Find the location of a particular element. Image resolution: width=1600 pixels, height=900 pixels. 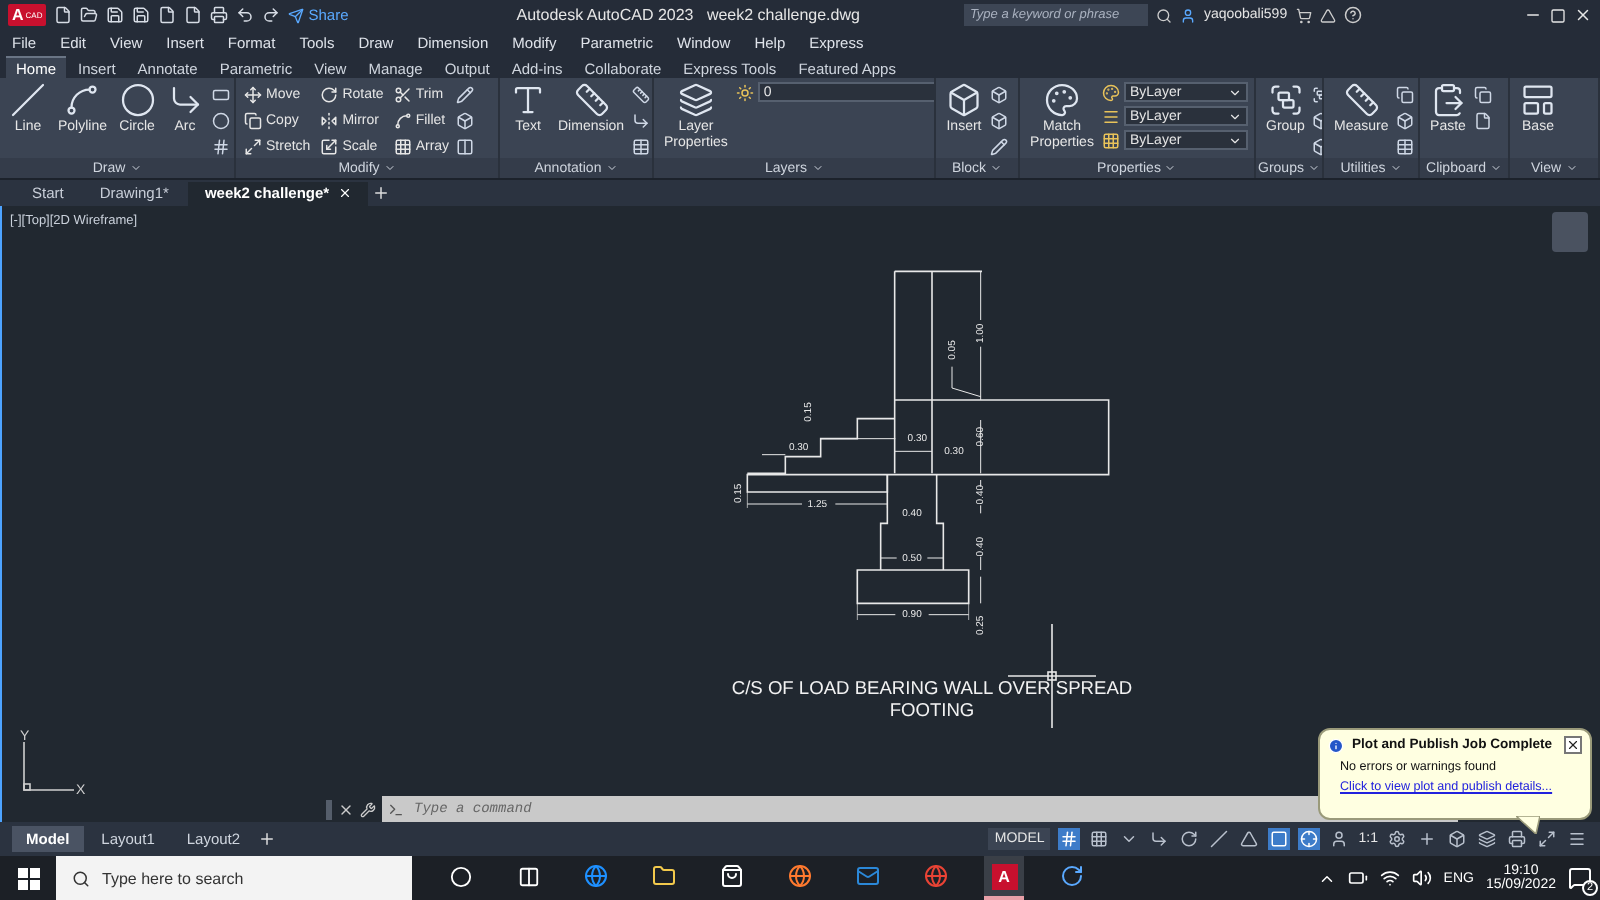

window-title: Autodesk AutoCAD 2023 week2 challenge.dwg is located at coordinates (688, 15).